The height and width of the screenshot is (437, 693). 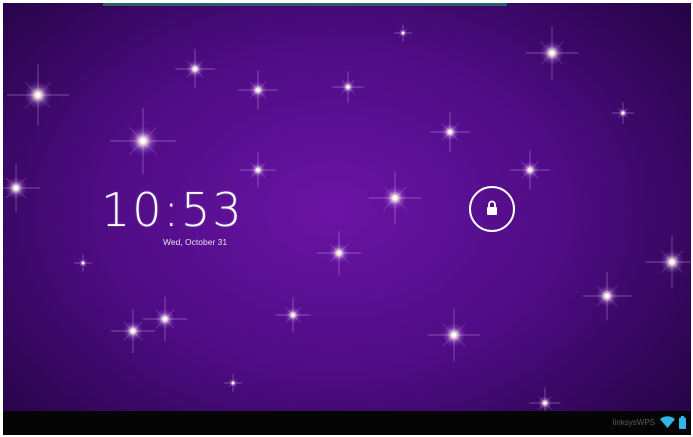 I want to click on wifi-icon, so click(x=667, y=422).